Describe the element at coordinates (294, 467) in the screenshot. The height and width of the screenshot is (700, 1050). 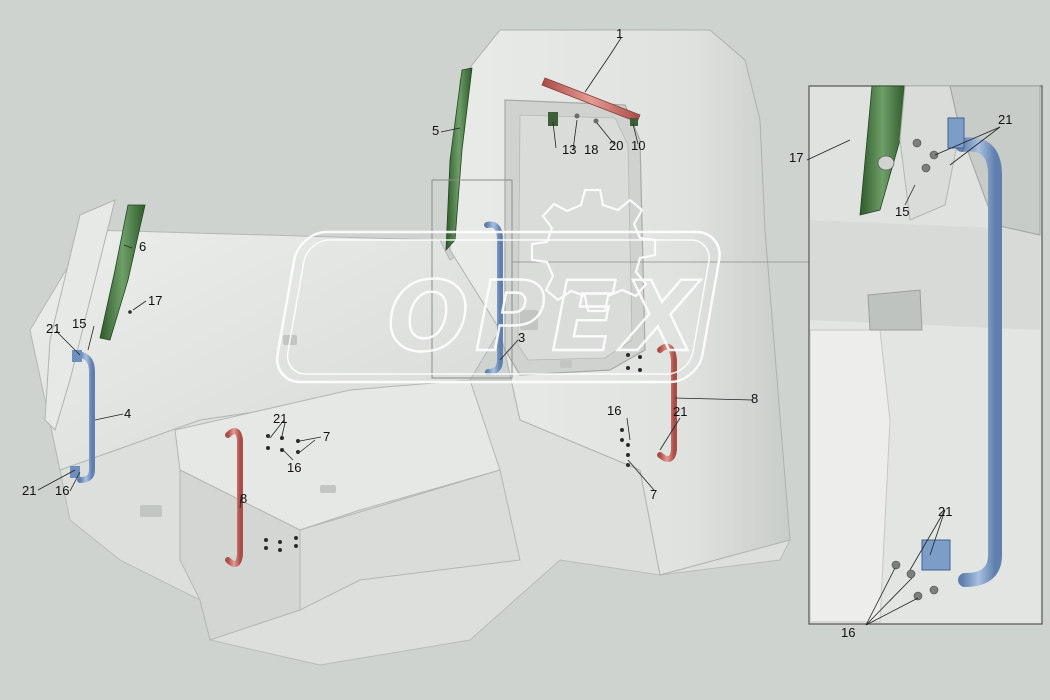
I see `callout-16-b: 16` at that location.